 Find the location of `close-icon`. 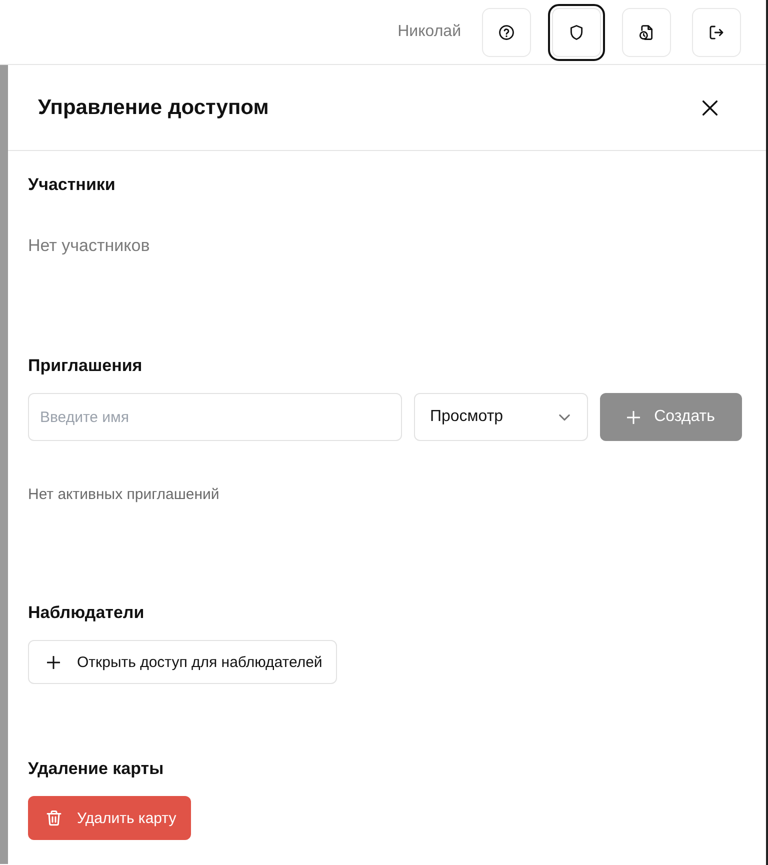

close-icon is located at coordinates (710, 108).